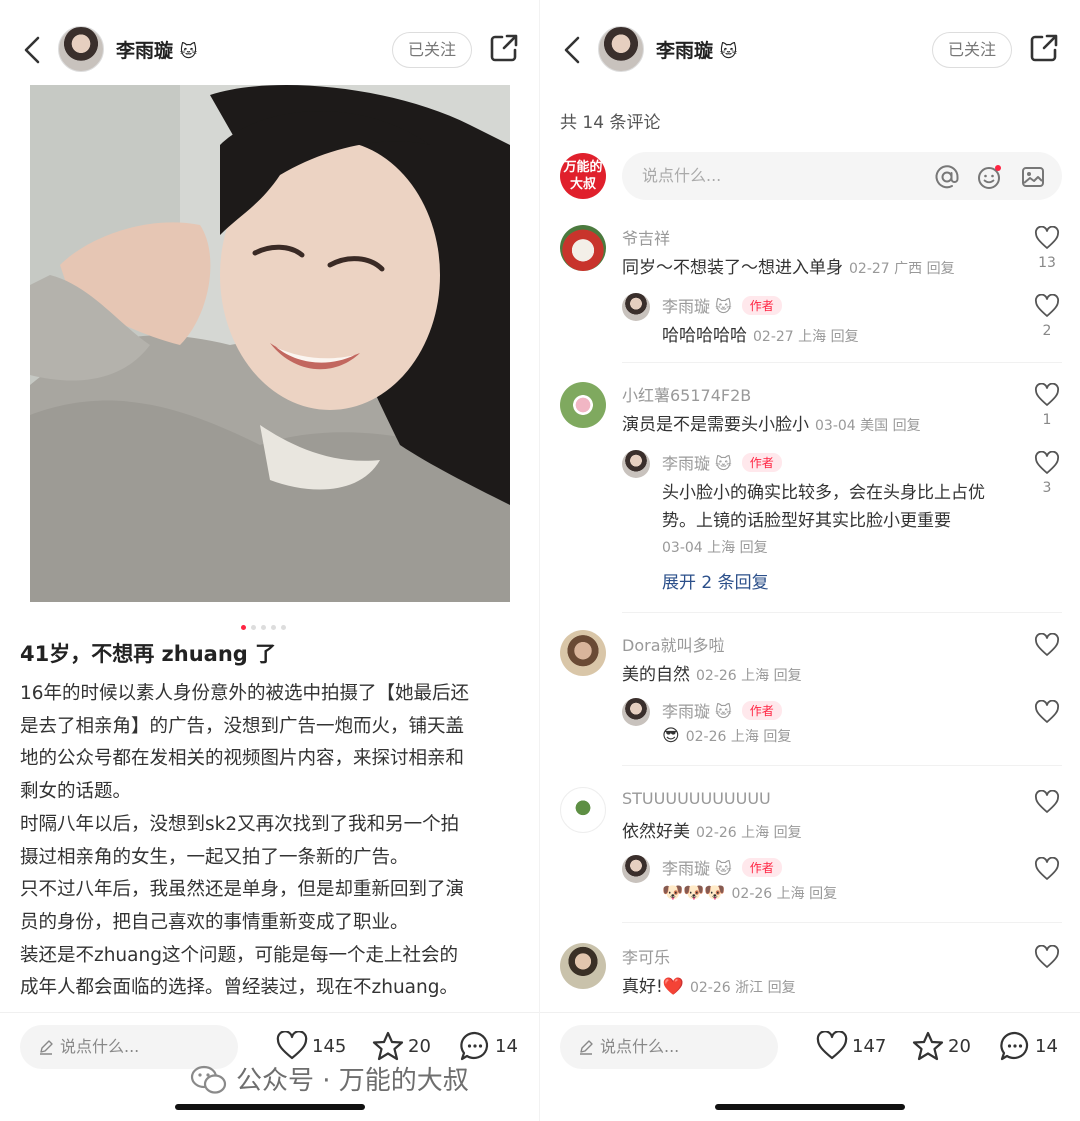 This screenshot has height=1121, width=1080. What do you see at coordinates (1047, 263) in the screenshot?
I see `like-count: 13` at bounding box center [1047, 263].